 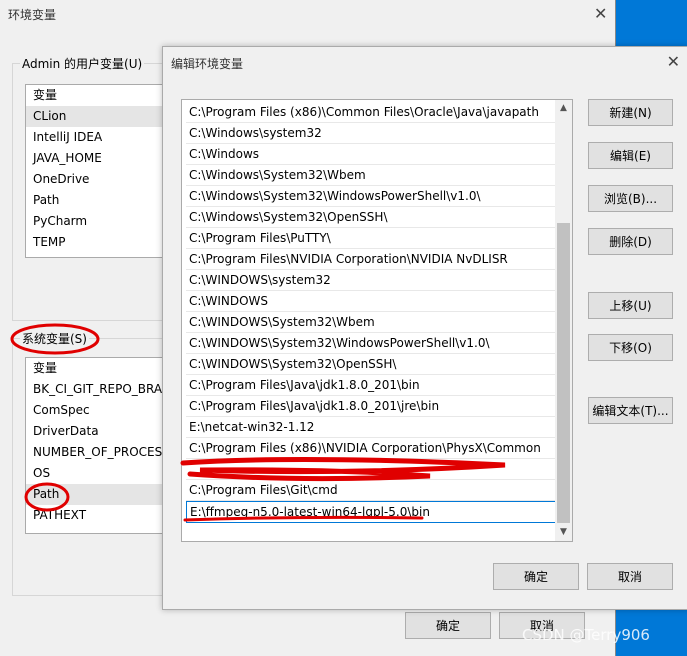 What do you see at coordinates (370, 490) in the screenshot?
I see `path-item: C:\Program Files\Git\cmd` at bounding box center [370, 490].